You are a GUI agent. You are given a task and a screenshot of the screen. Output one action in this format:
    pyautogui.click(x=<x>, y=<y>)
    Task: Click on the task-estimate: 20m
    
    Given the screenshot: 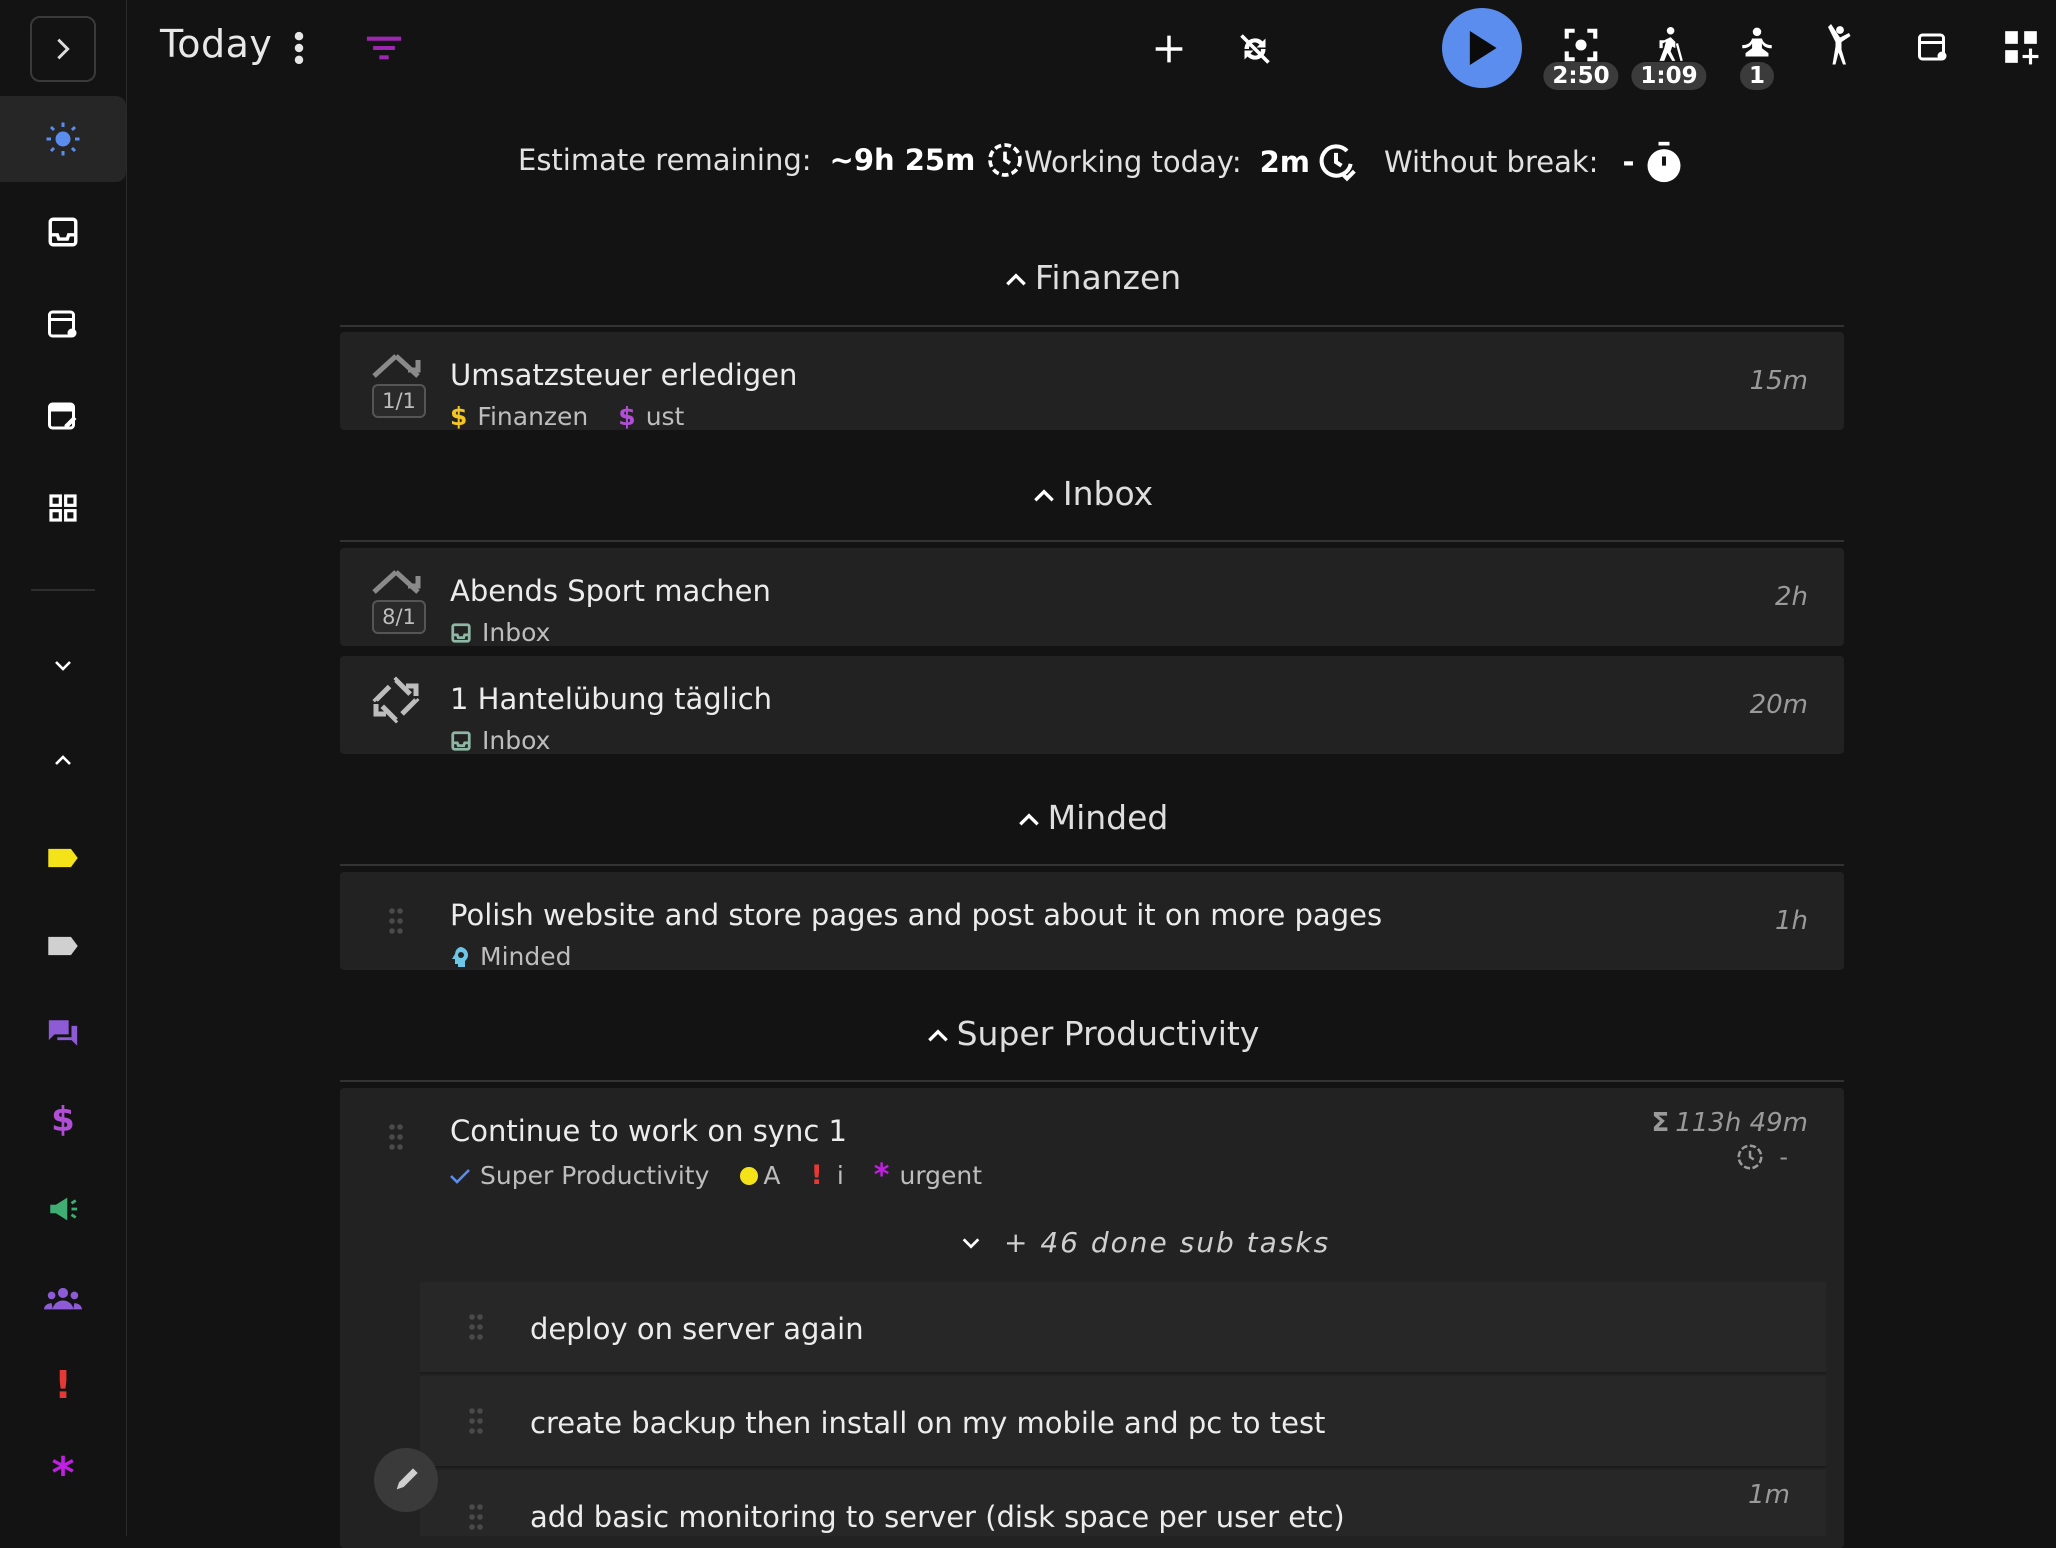 What is the action you would take?
    pyautogui.click(x=1778, y=705)
    